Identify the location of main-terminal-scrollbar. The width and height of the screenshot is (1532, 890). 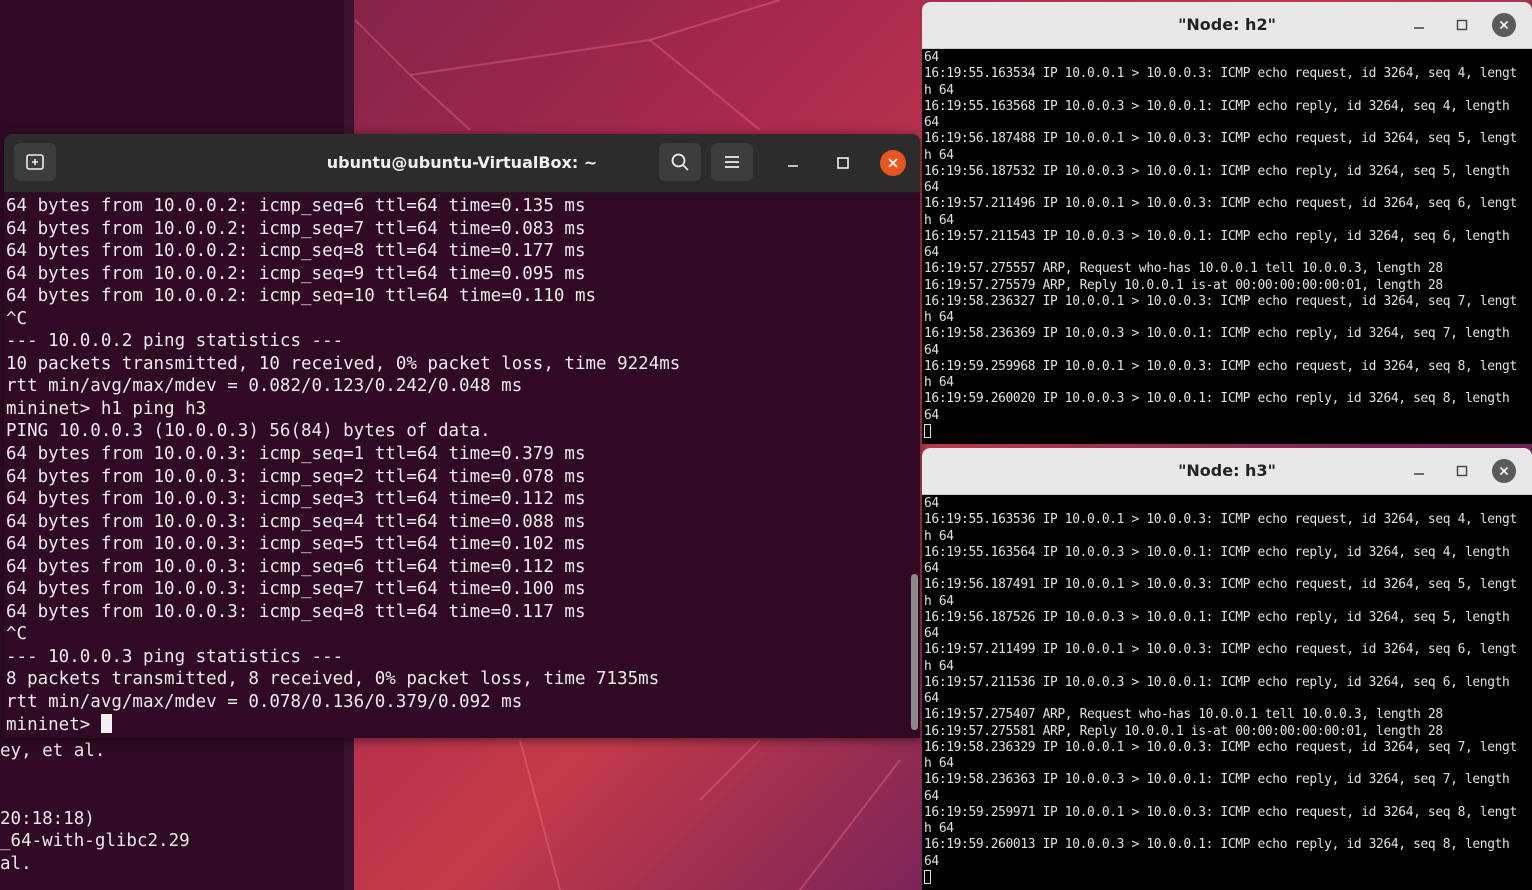
(914, 652).